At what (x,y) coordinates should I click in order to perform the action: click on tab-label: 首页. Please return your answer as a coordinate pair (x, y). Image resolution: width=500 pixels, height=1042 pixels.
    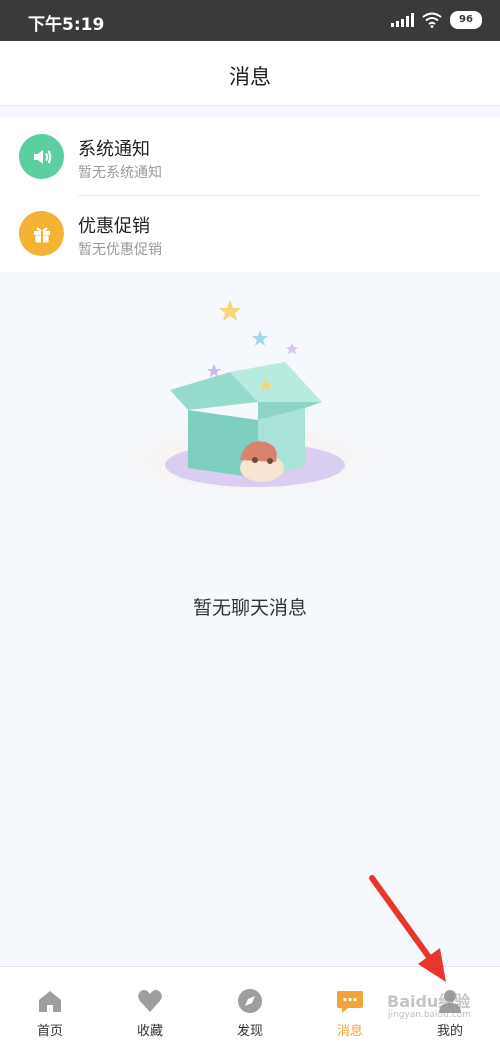
    Looking at the image, I should click on (49, 1031).